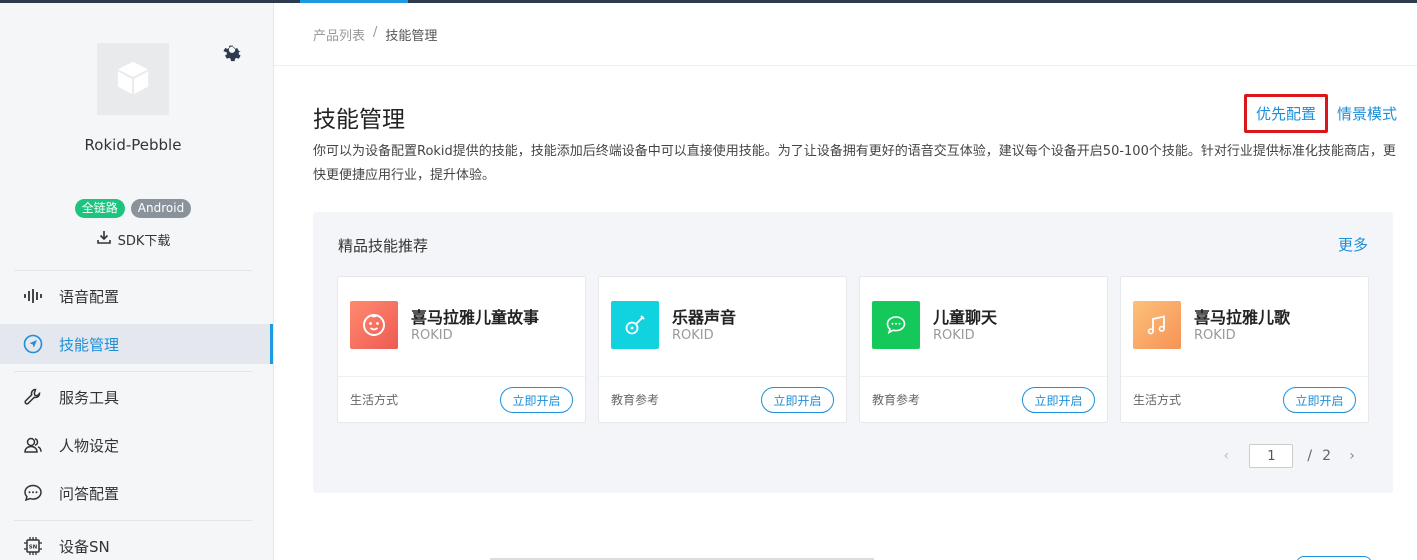 This screenshot has width=1417, height=560. What do you see at coordinates (89, 344) in the screenshot?
I see `sidebar-item-label: 技能管理` at bounding box center [89, 344].